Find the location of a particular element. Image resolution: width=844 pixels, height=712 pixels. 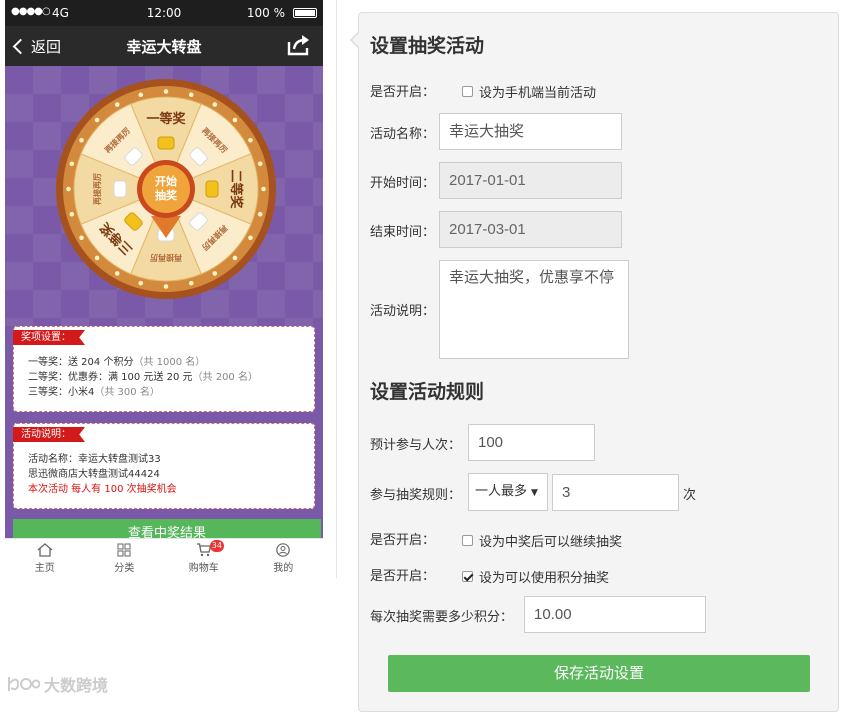

bottom-tabbar: 主页 分类 34 购物车 我的 is located at coordinates (164, 558).